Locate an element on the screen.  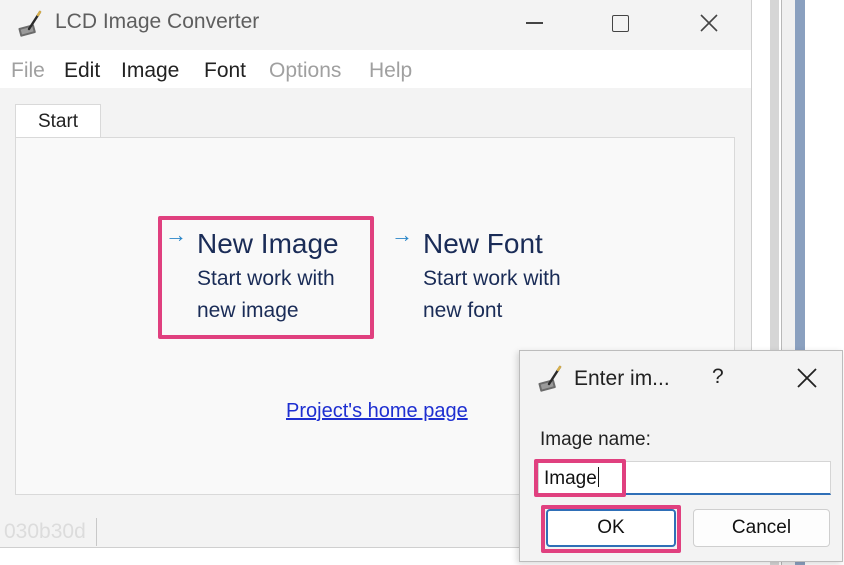
tab-start: Start is located at coordinates (58, 121).